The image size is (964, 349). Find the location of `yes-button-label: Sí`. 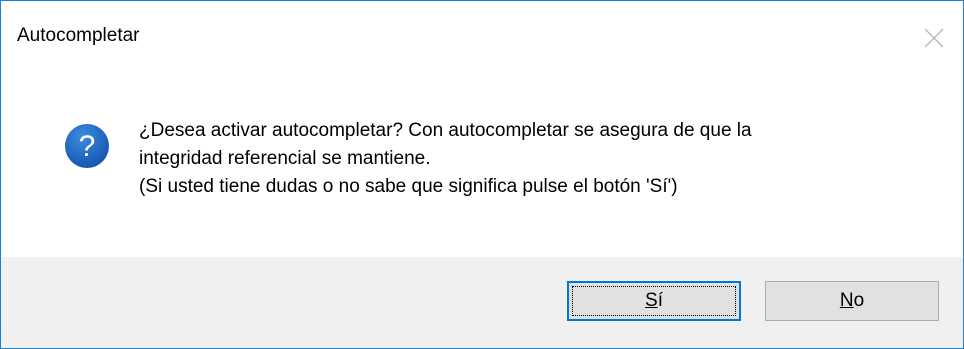

yes-button-label: Sí is located at coordinates (654, 300).